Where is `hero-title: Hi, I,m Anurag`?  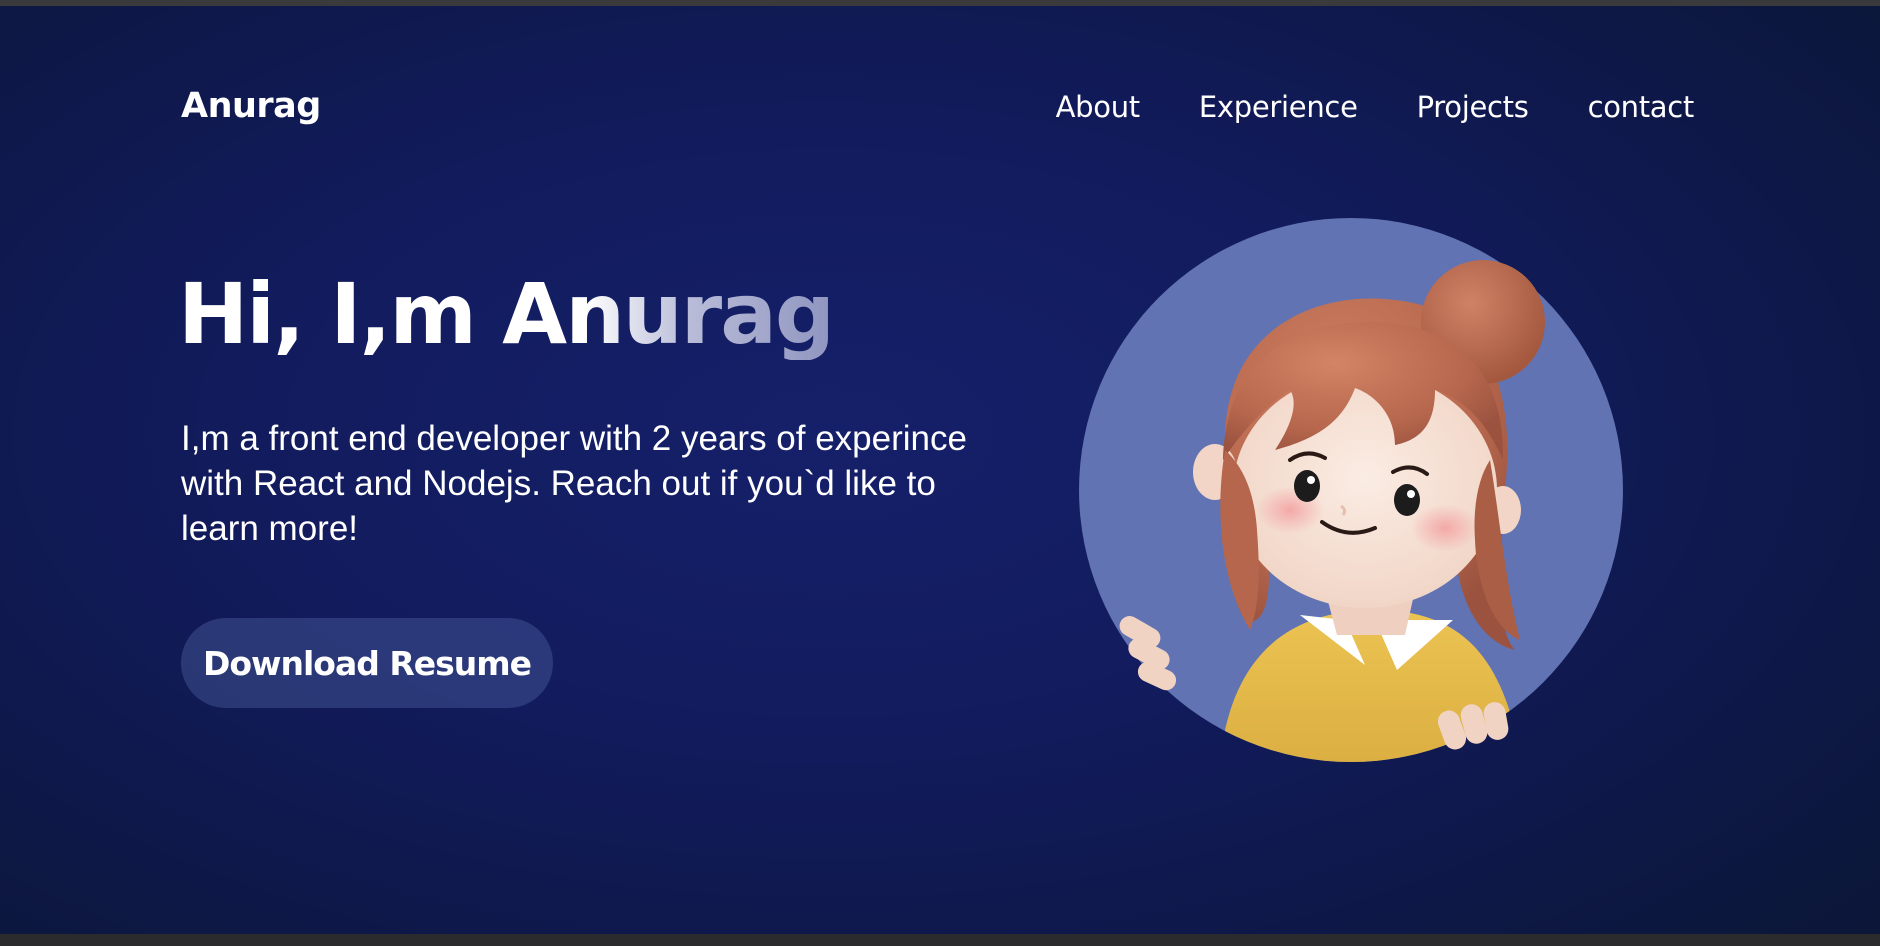 hero-title: Hi, I,m Anurag is located at coordinates (506, 314).